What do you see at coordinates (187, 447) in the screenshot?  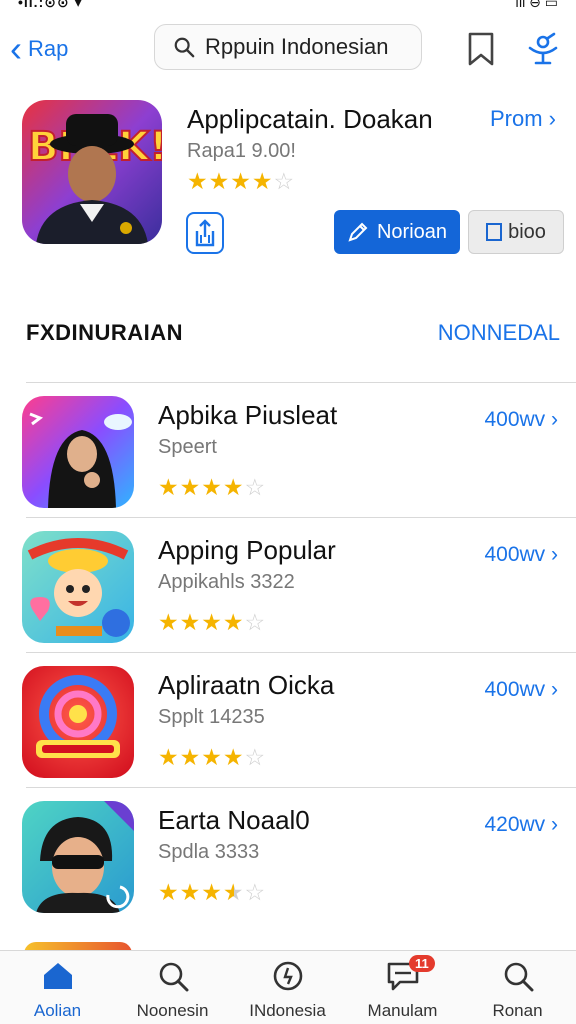 I see `app-subtitle: Speert` at bounding box center [187, 447].